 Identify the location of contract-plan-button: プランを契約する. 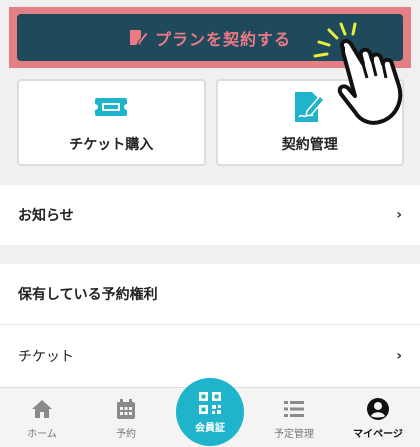
(210, 37).